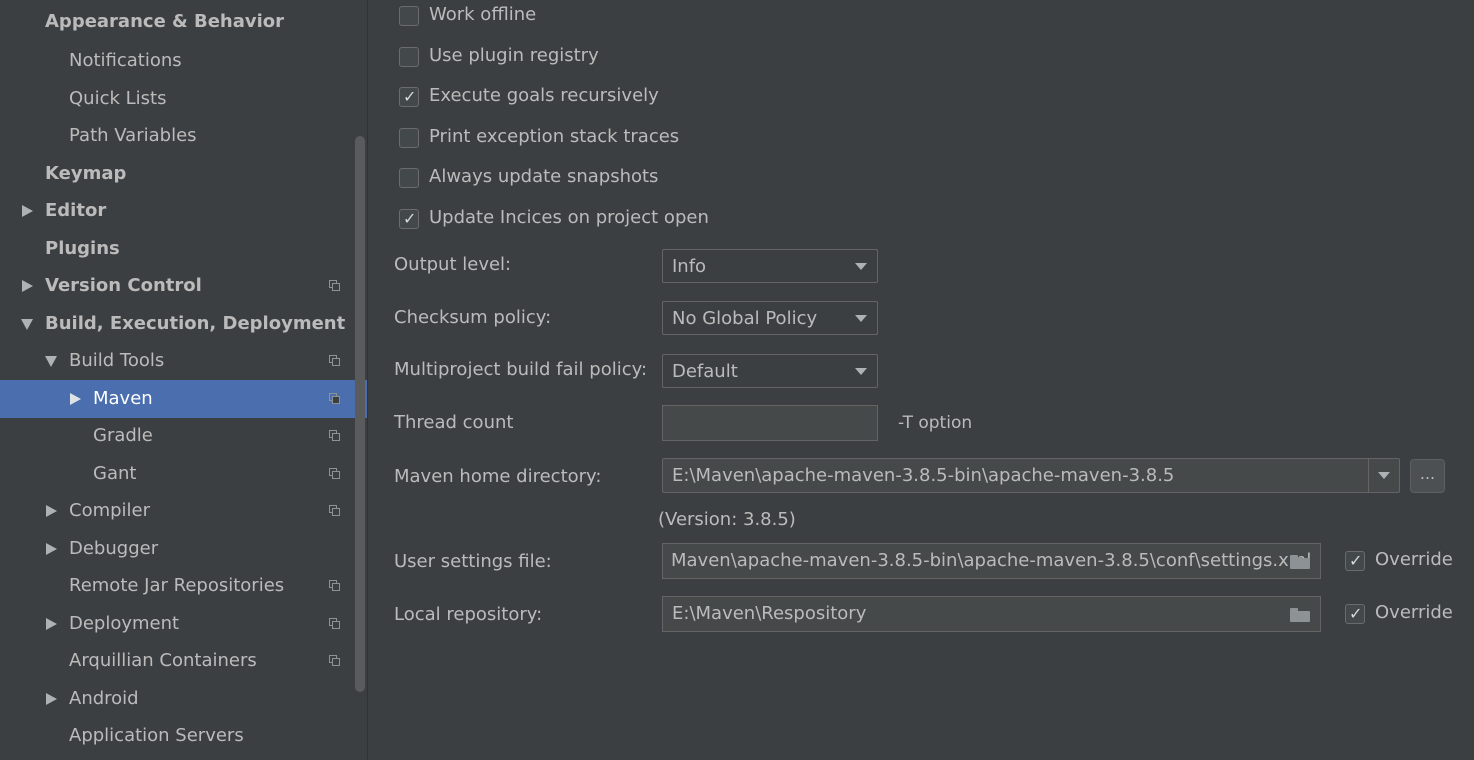 The width and height of the screenshot is (1474, 760). I want to click on maven-version-text: (Version: 3.8.5), so click(727, 519).